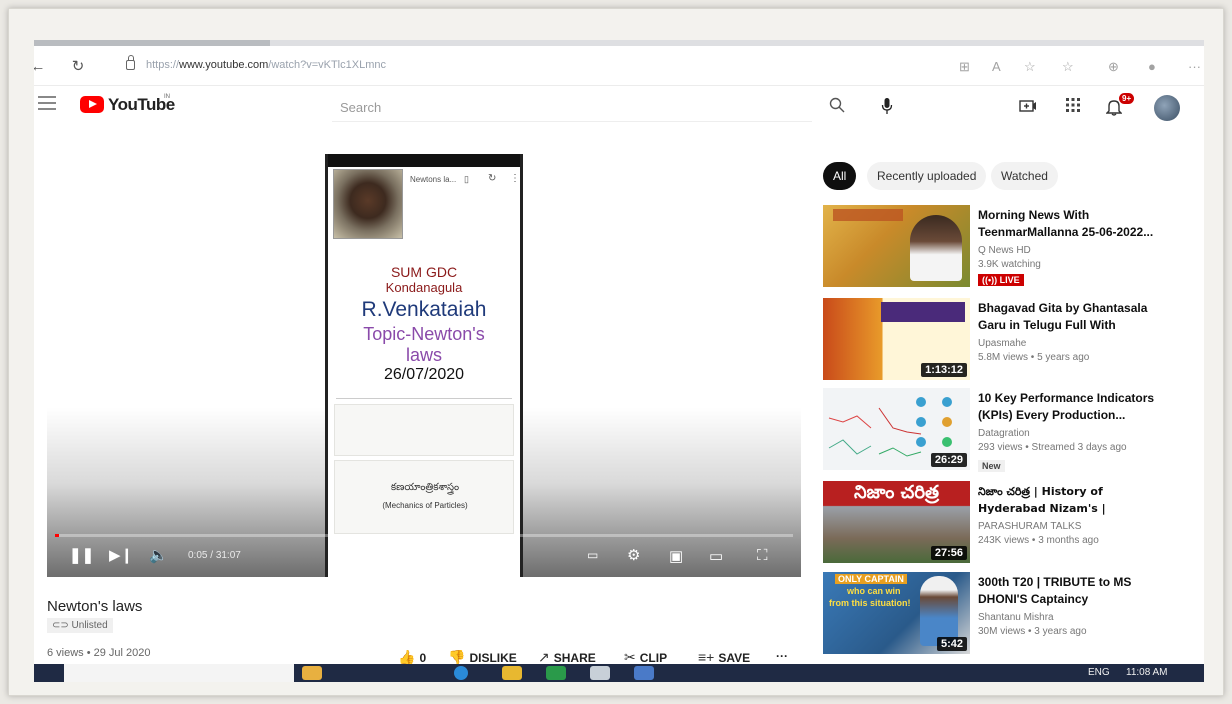  What do you see at coordinates (1113, 67) in the screenshot?
I see `collections-icon: ⊕` at bounding box center [1113, 67].